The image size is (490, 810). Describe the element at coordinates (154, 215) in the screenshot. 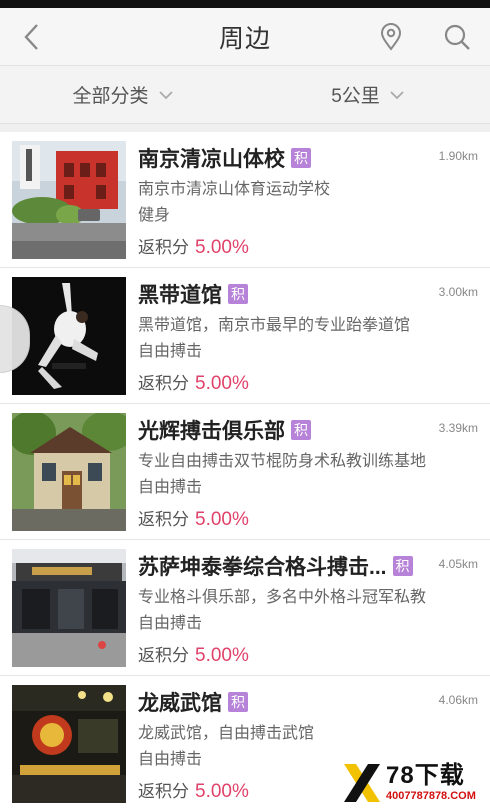

I see `venue-category: 健身` at that location.